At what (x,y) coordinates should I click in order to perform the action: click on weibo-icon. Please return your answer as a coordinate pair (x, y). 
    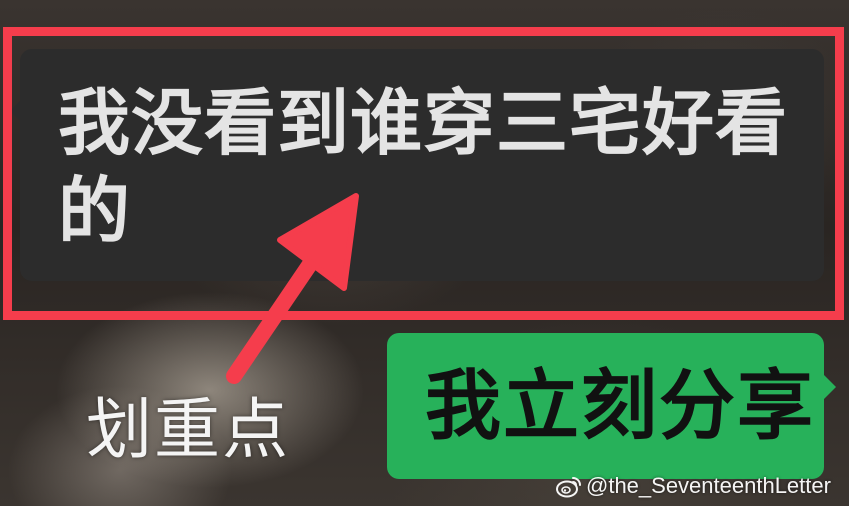
    Looking at the image, I should click on (568, 487).